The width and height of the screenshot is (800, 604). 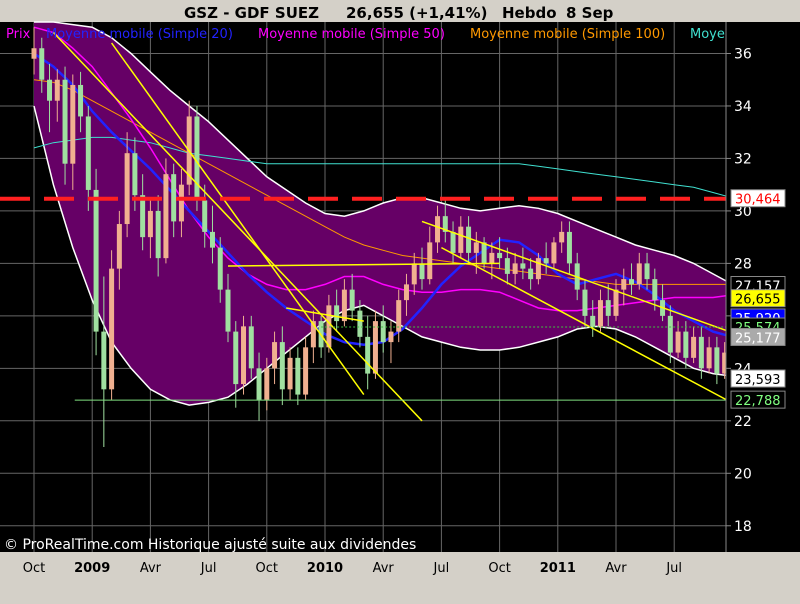 What do you see at coordinates (743, 107) in the screenshot?
I see `y-tick-label: 34` at bounding box center [743, 107].